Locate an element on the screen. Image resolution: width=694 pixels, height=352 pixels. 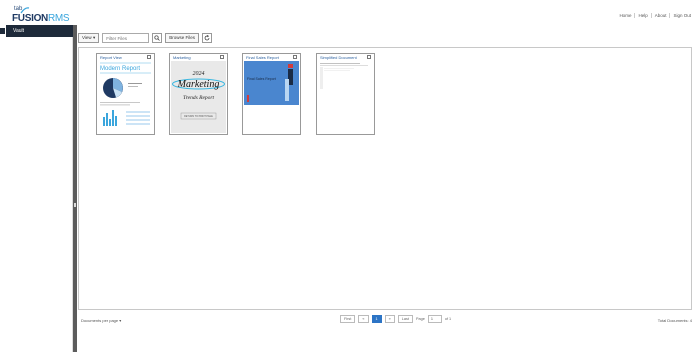
thumb-heading: Marketing is located at coordinates (198, 84).